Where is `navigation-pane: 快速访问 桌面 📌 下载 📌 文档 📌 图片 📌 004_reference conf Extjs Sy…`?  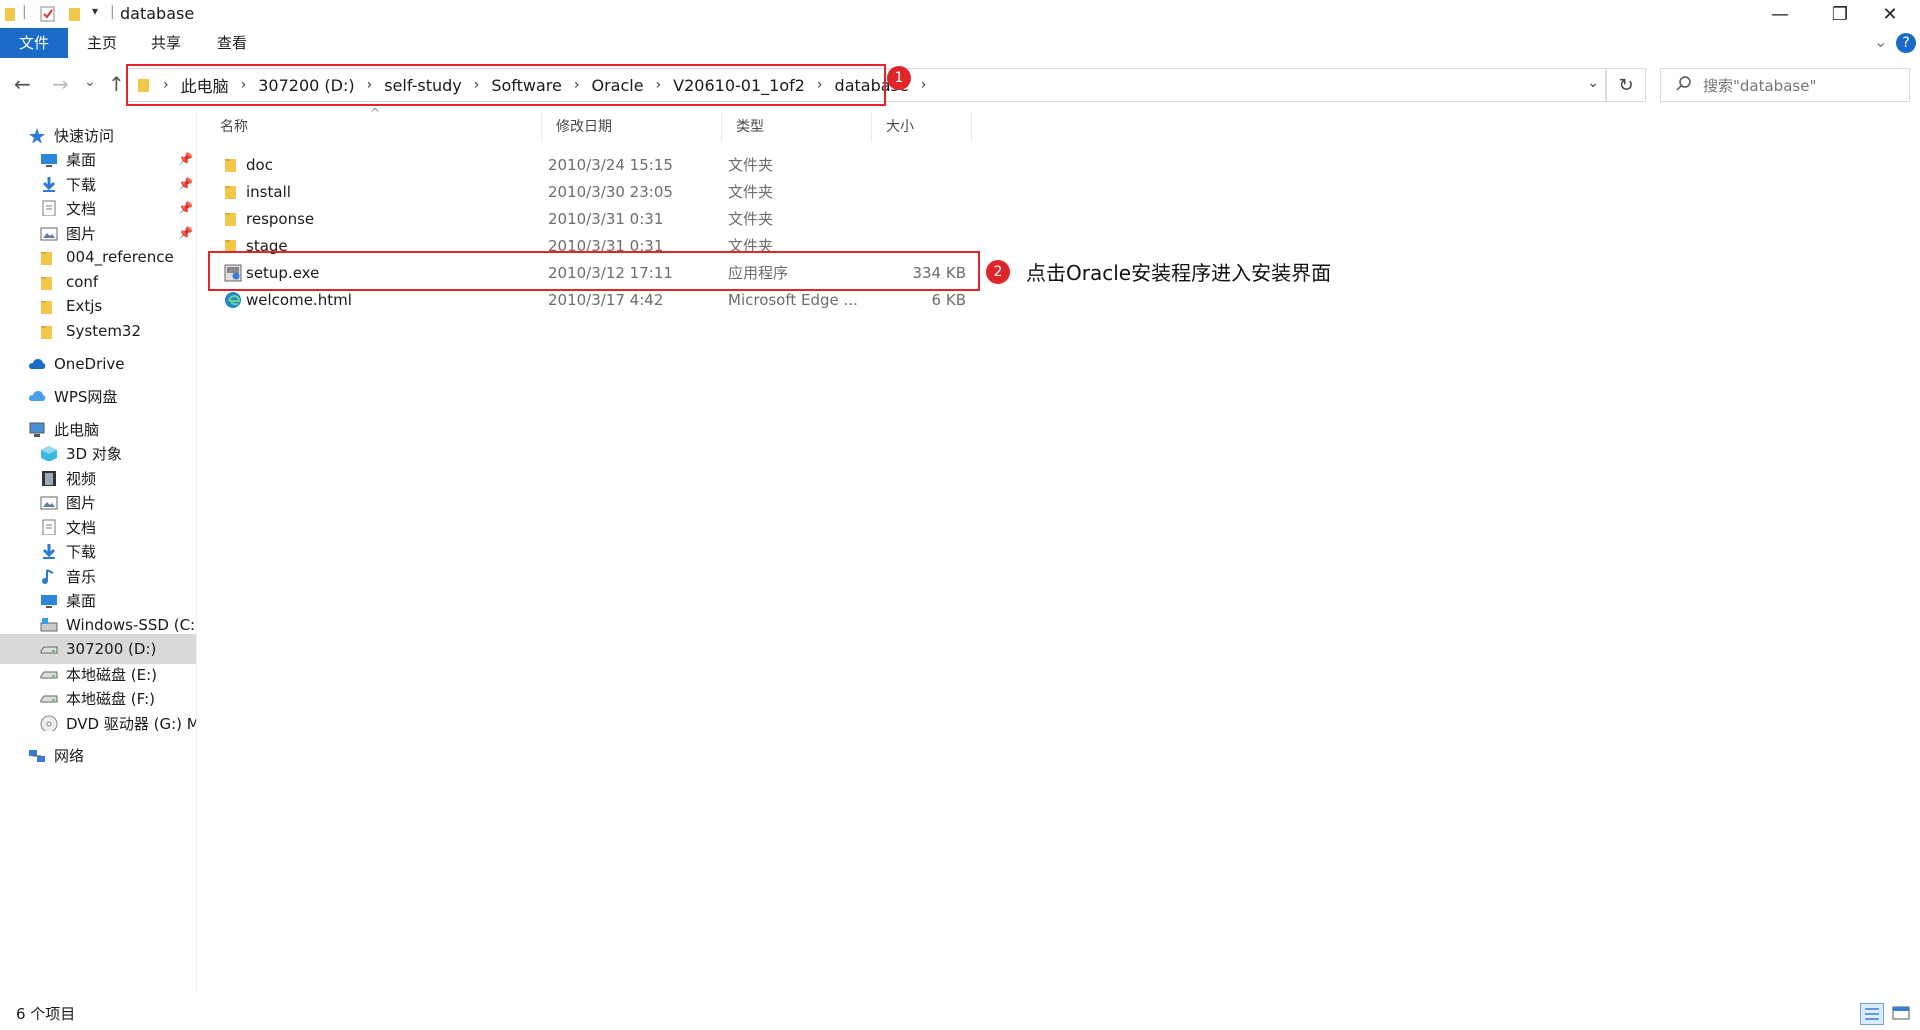
navigation-pane: 快速访问 桌面 📌 下载 📌 文档 📌 图片 📌 004_reference conf Extjs Sy… is located at coordinates (98, 552).